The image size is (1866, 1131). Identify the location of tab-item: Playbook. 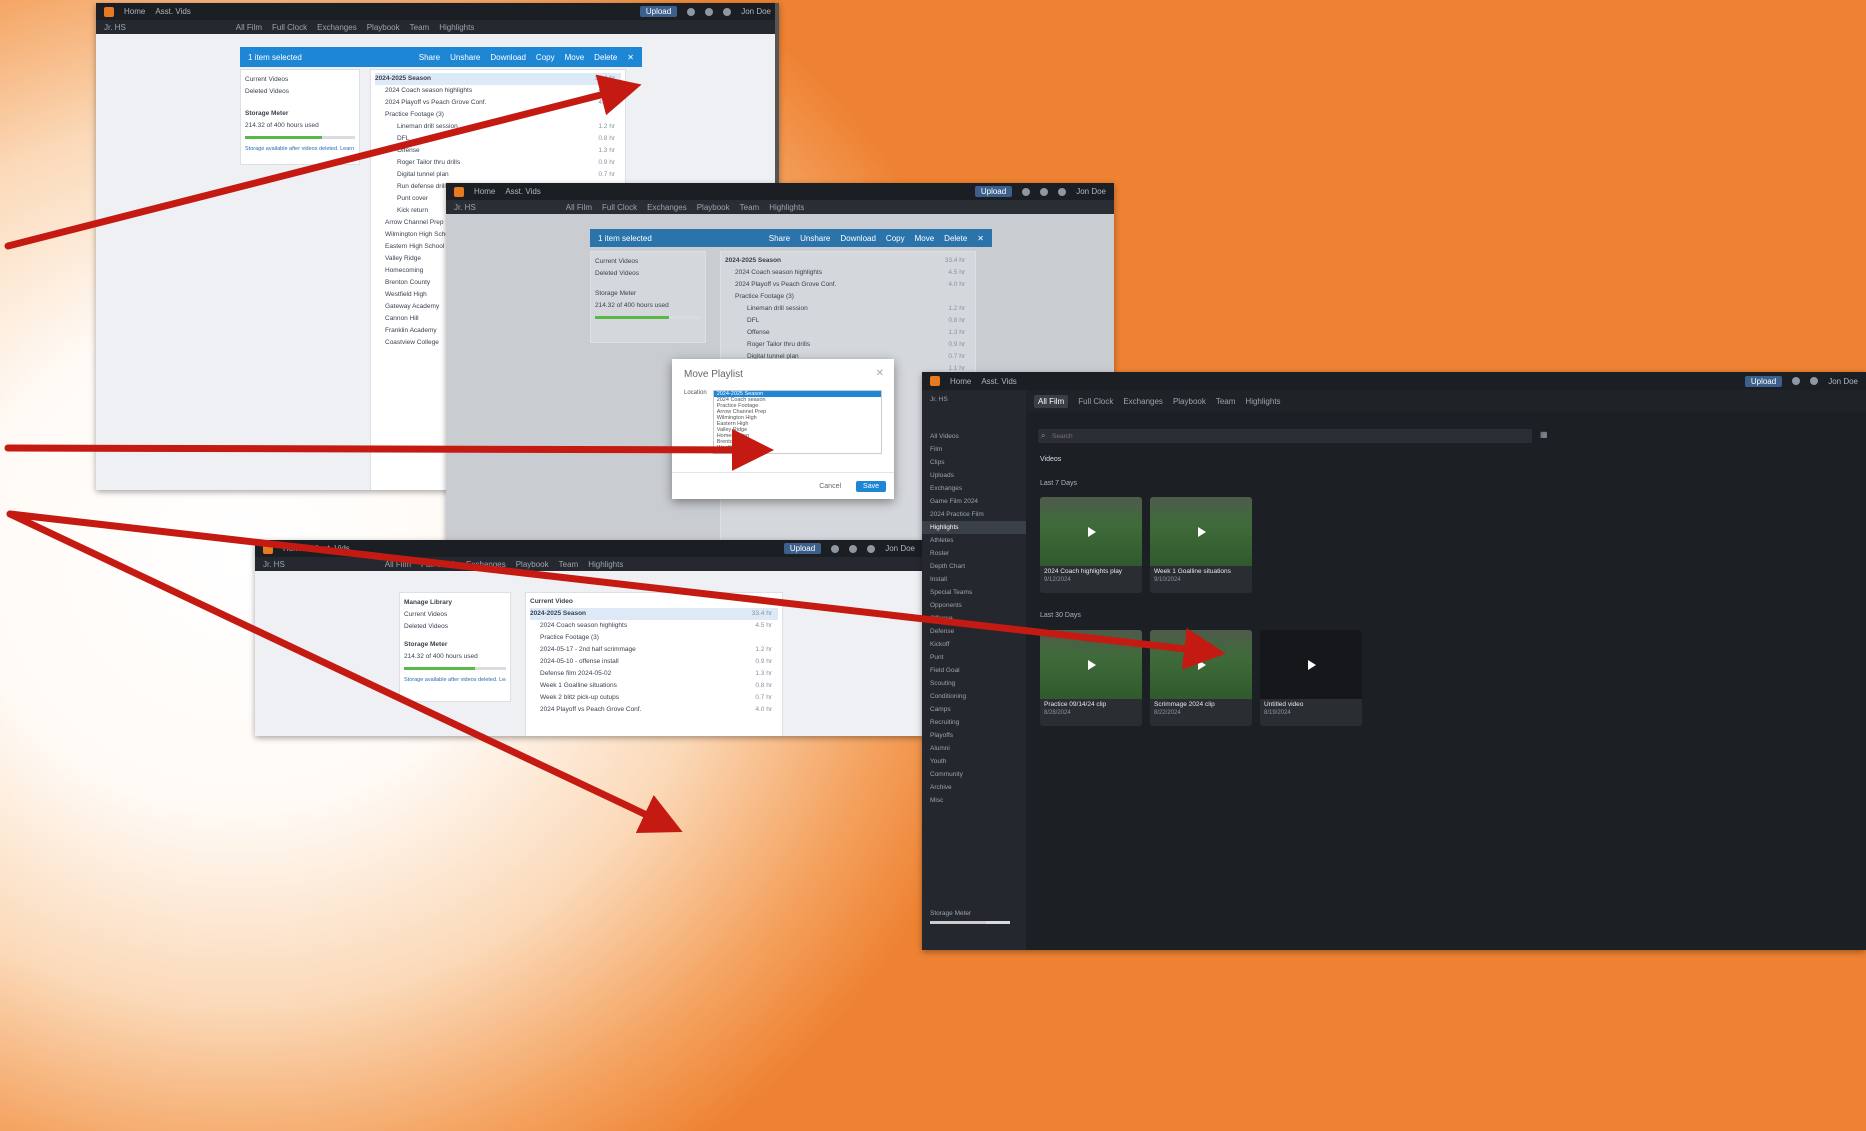
(1189, 401).